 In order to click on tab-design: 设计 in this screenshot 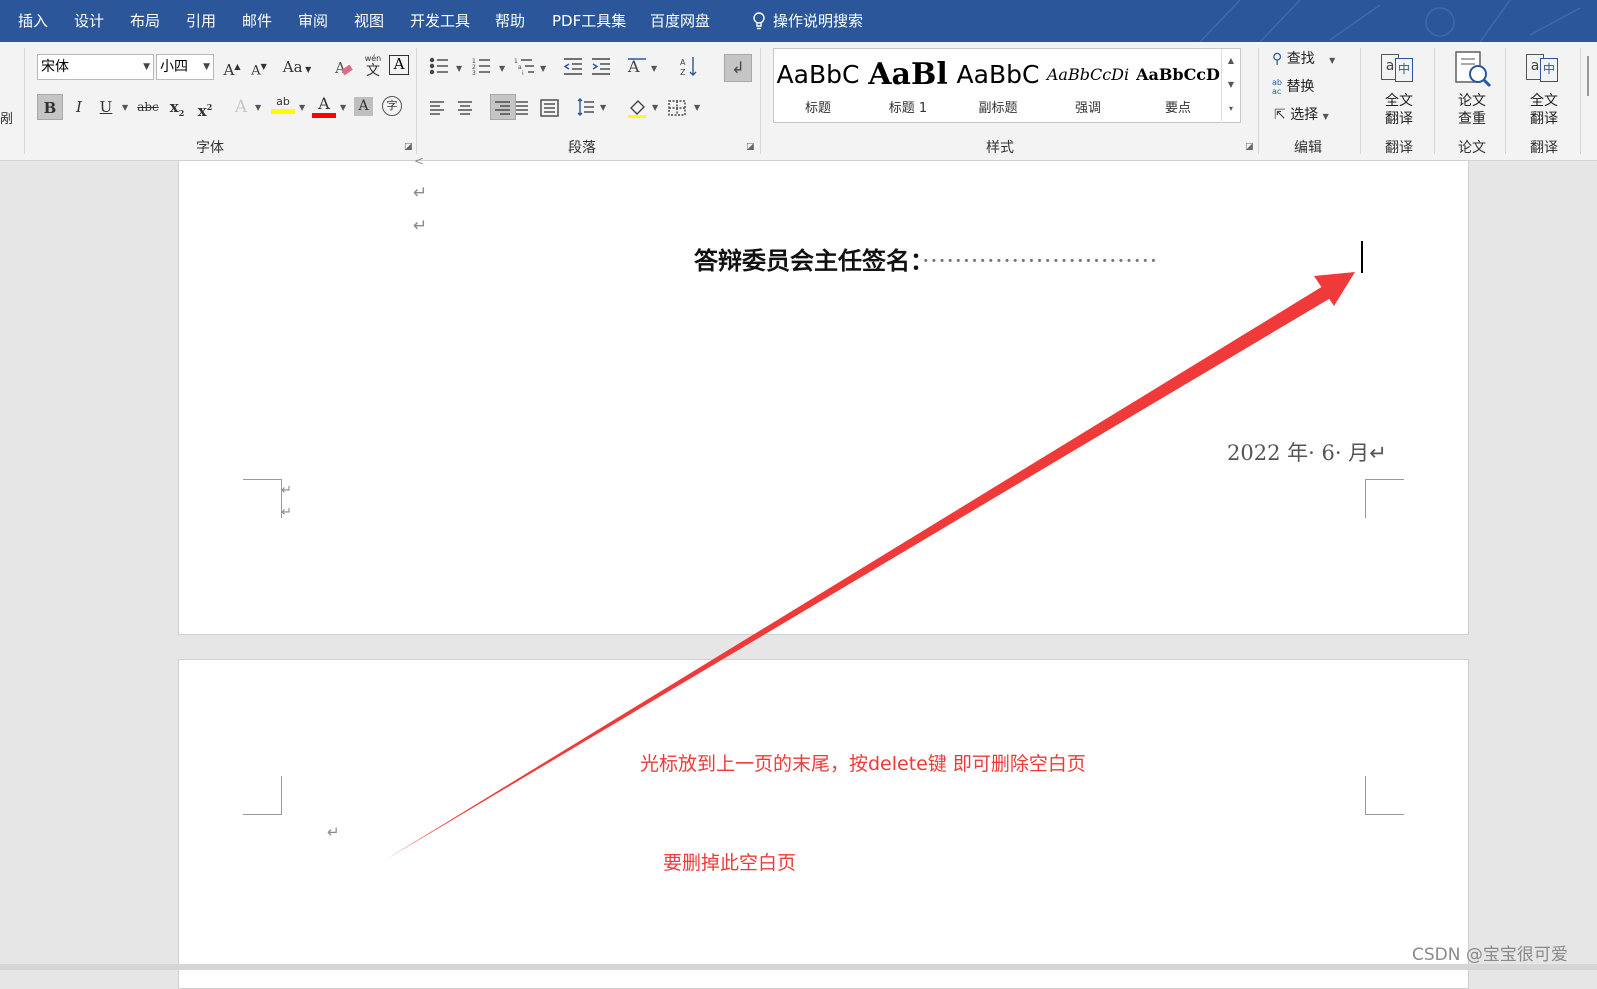, I will do `click(89, 21)`.